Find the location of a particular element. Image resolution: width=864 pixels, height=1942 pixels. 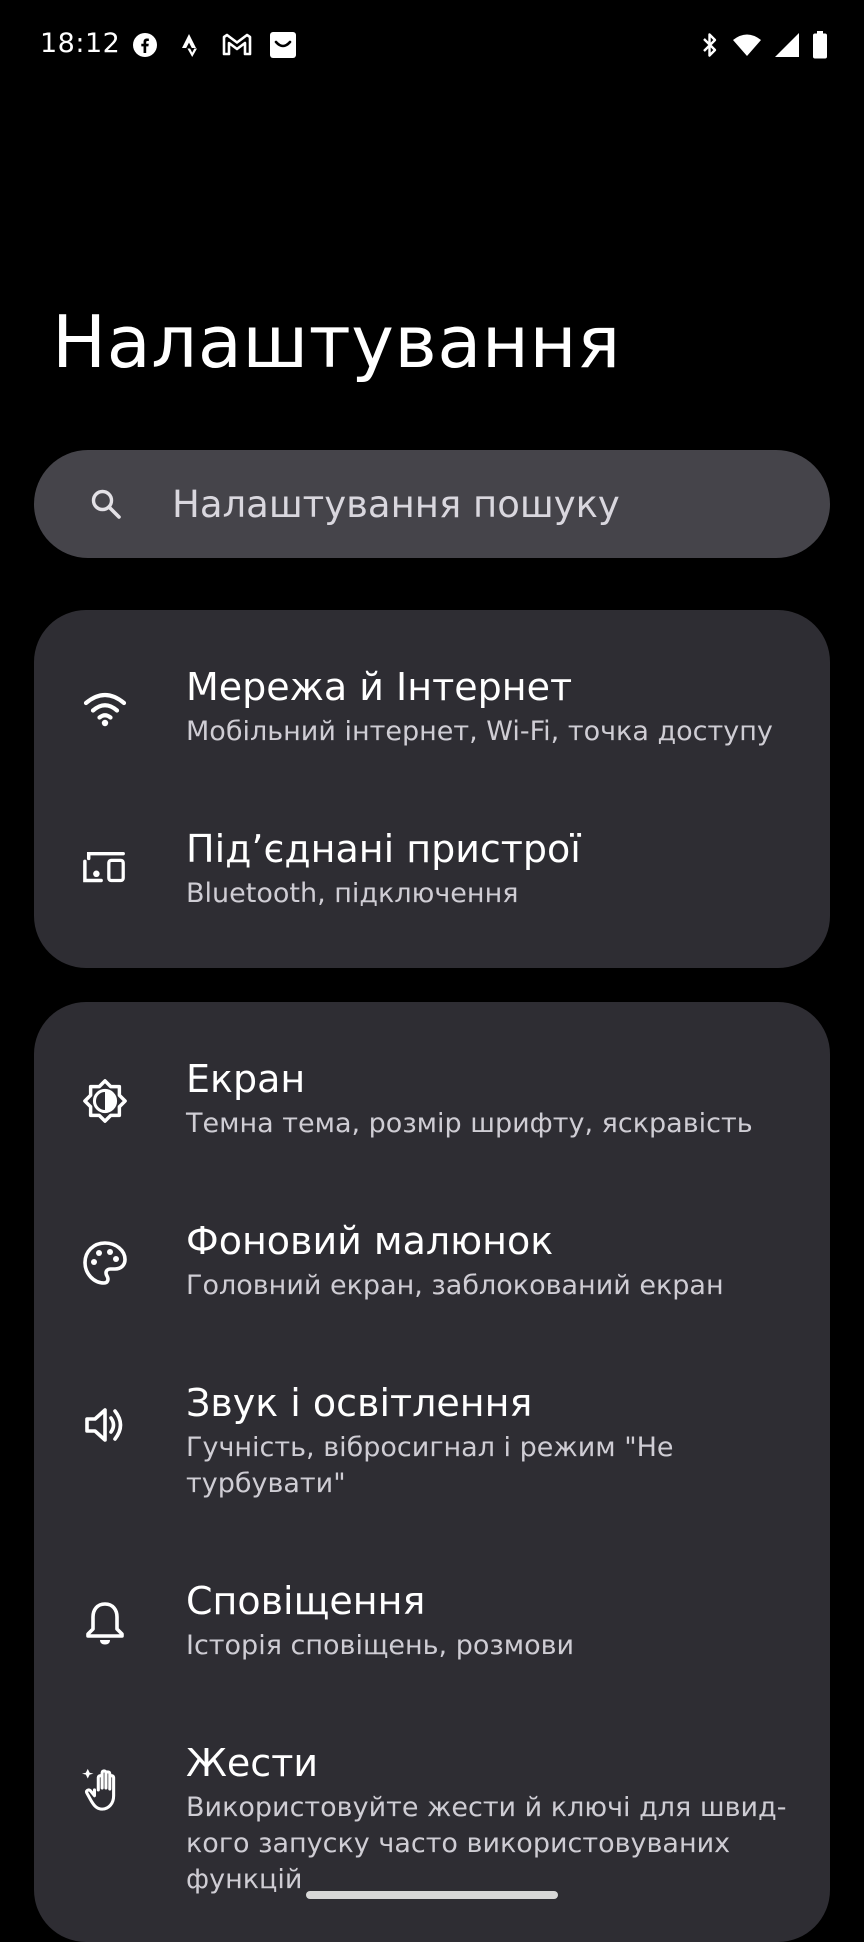

settings-item-subtitle: Головний екран, заблокований екран is located at coordinates (455, 1285).